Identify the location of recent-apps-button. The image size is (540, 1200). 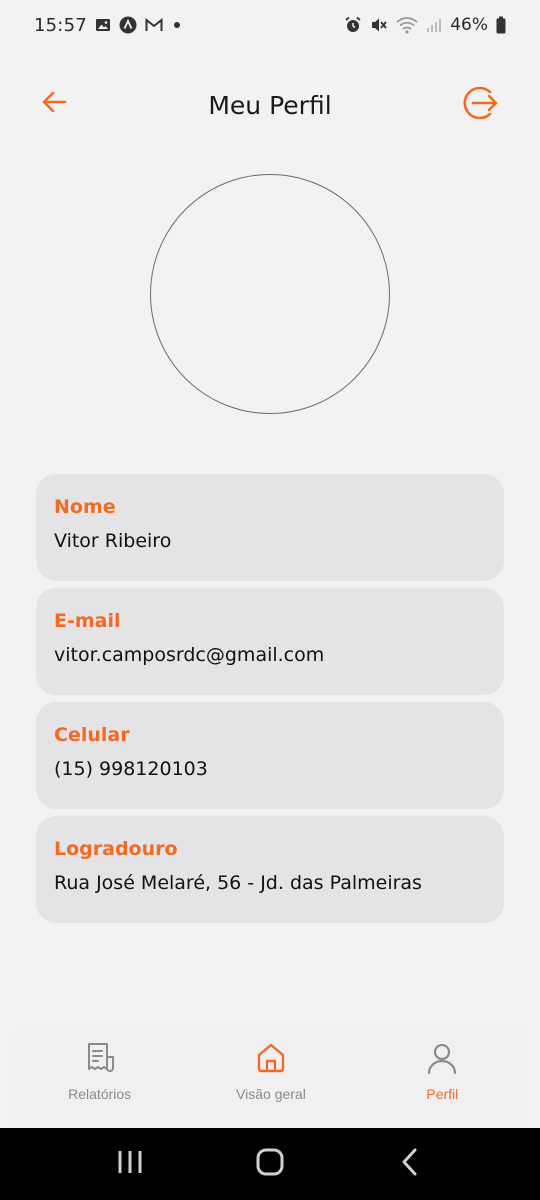
(130, 1164).